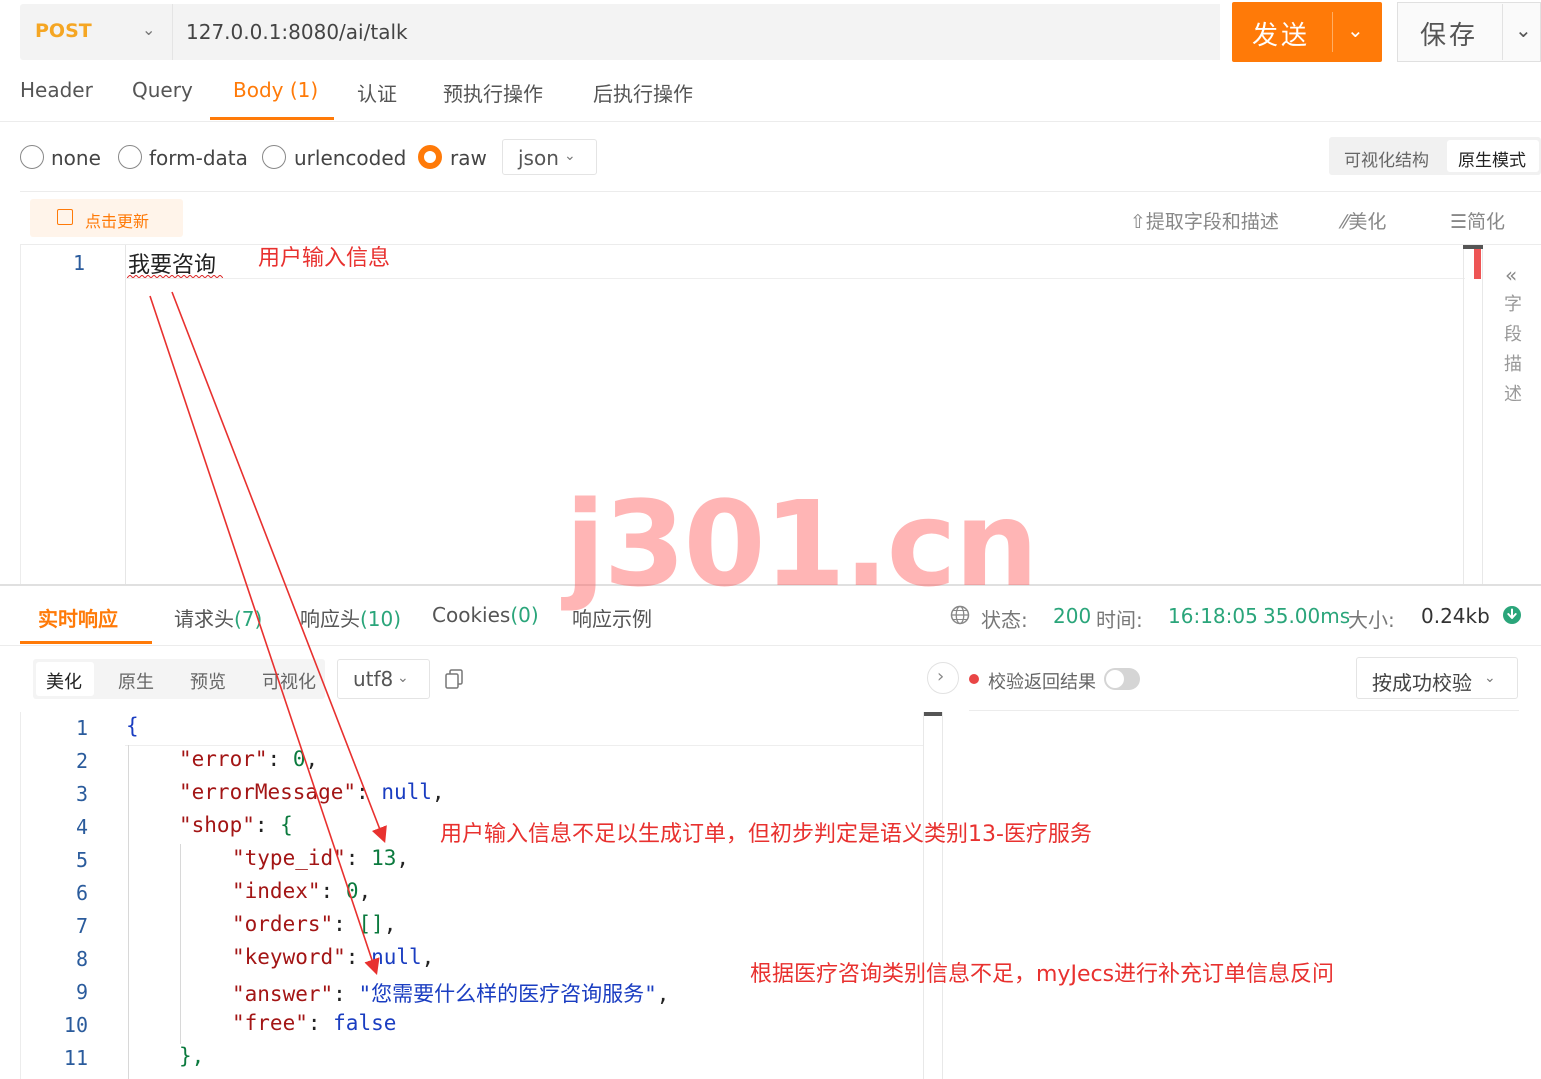 This screenshot has height=1079, width=1541. Describe the element at coordinates (1364, 220) in the screenshot. I see `beautify-button: ⁄⁄美化` at that location.